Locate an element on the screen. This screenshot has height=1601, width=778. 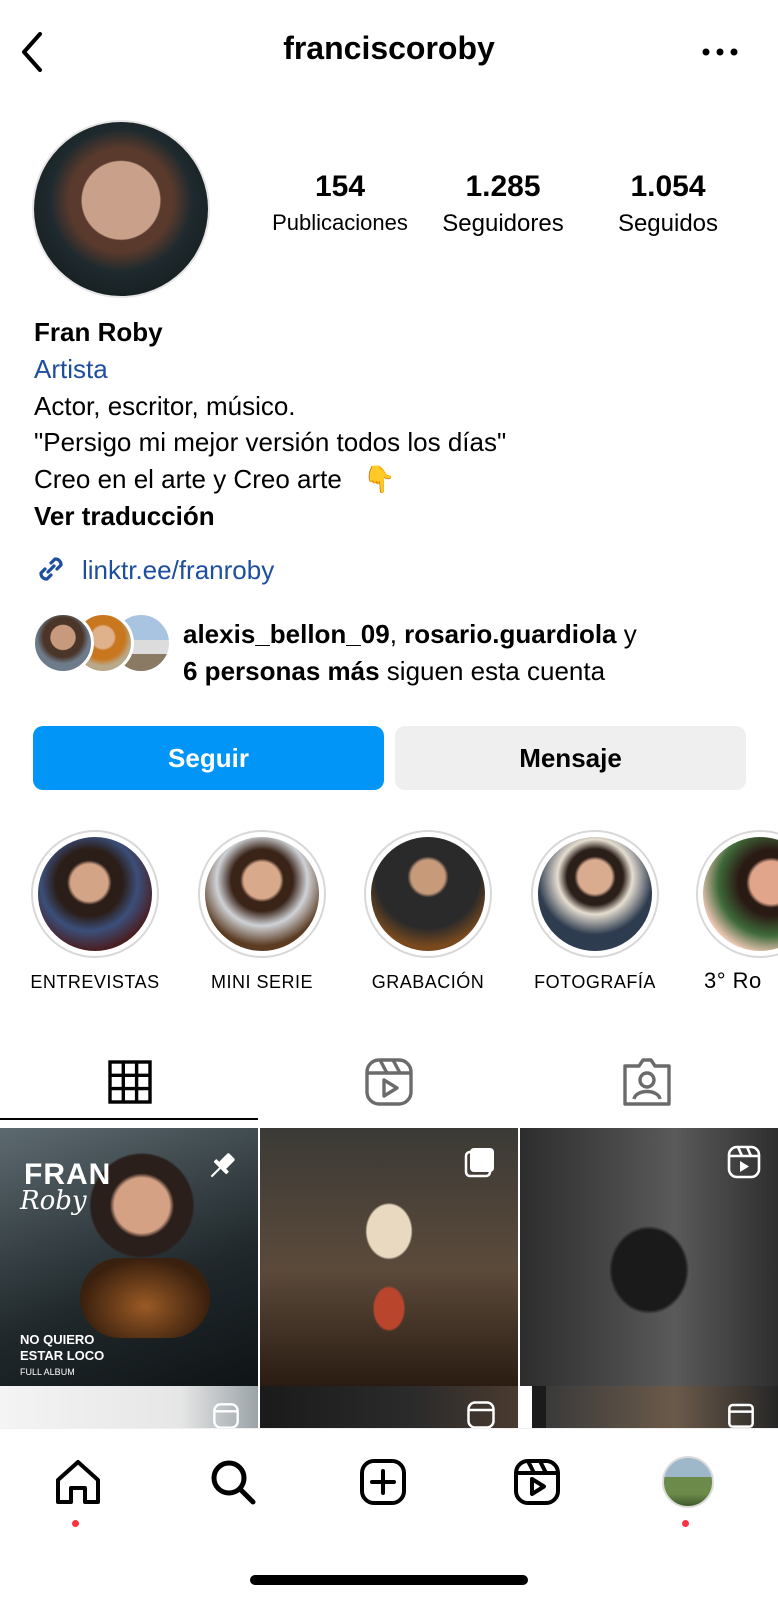
highlight-partial: 3° Ro is located at coordinates (737, 912).